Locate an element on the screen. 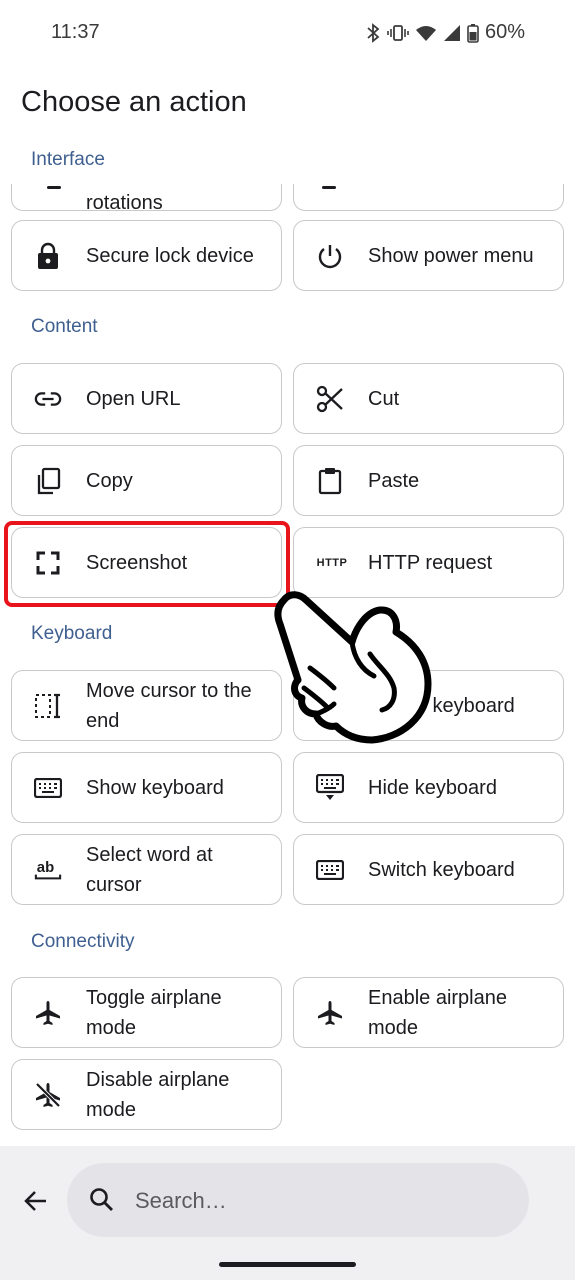 Image resolution: width=575 pixels, height=1280 pixels. action-label: Select word at cursor is located at coordinates (149, 869).